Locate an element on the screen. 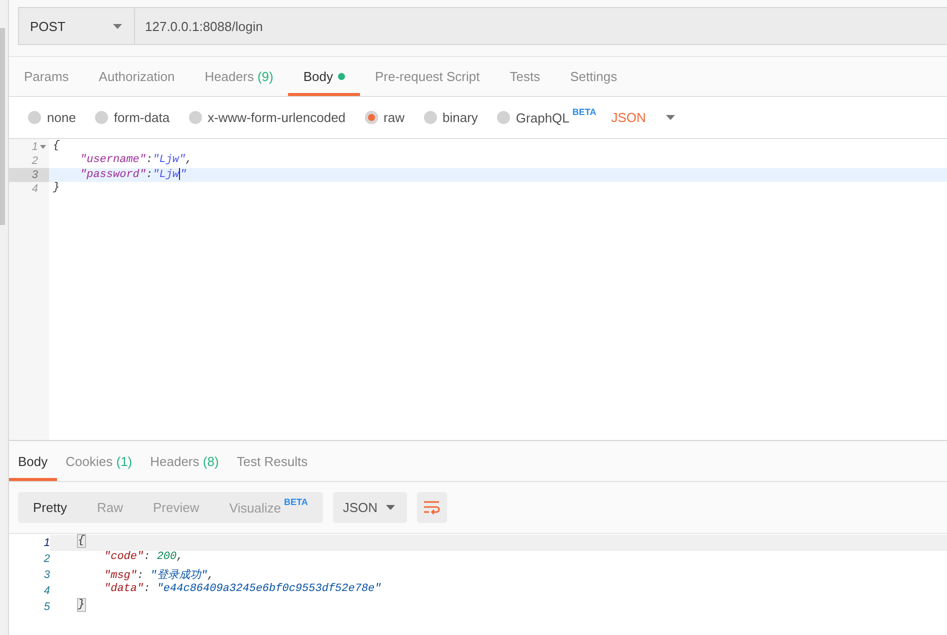 This screenshot has width=947, height=635. body-type-option: binary is located at coordinates (451, 117).